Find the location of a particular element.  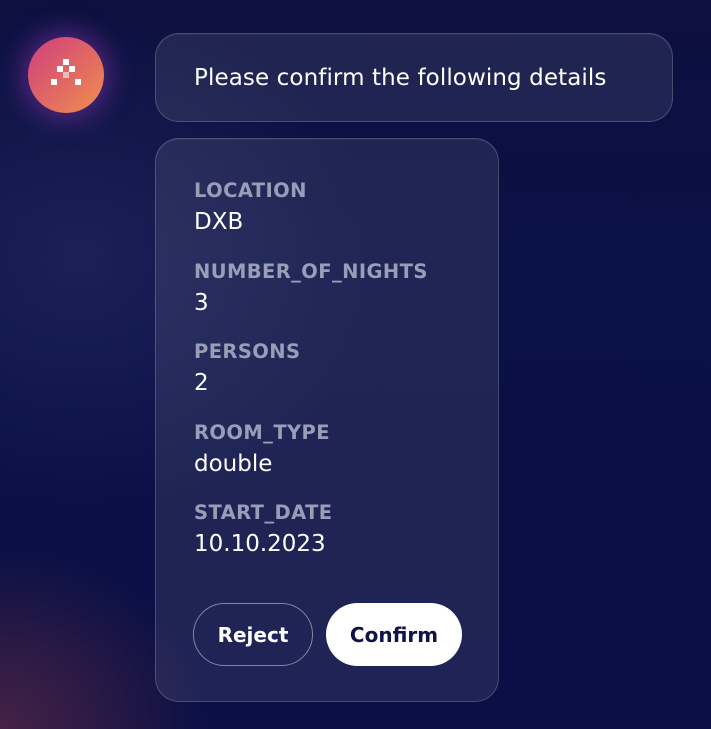

confirmation-actions: Reject Confirm is located at coordinates (327, 634).